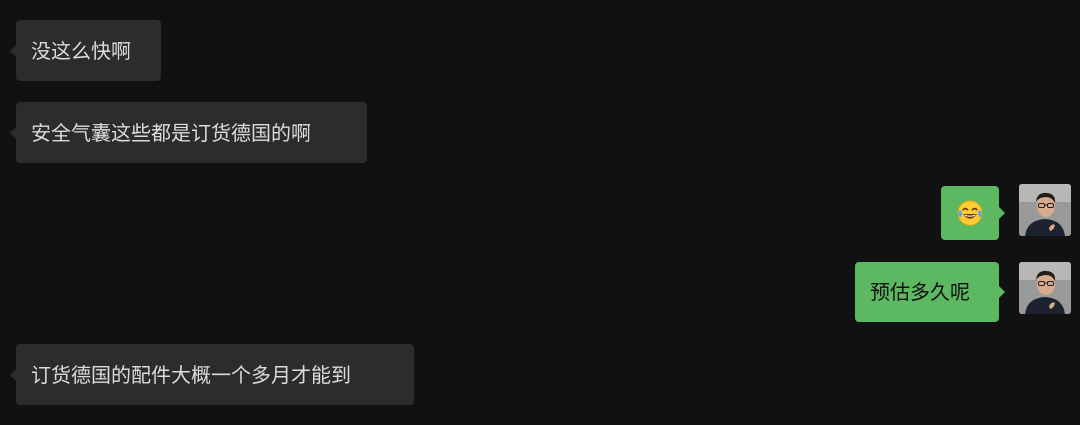 This screenshot has height=425, width=1080. I want to click on incoming-message-bubble: 安全气囊这些都是订货德国的啊, so click(188, 132).